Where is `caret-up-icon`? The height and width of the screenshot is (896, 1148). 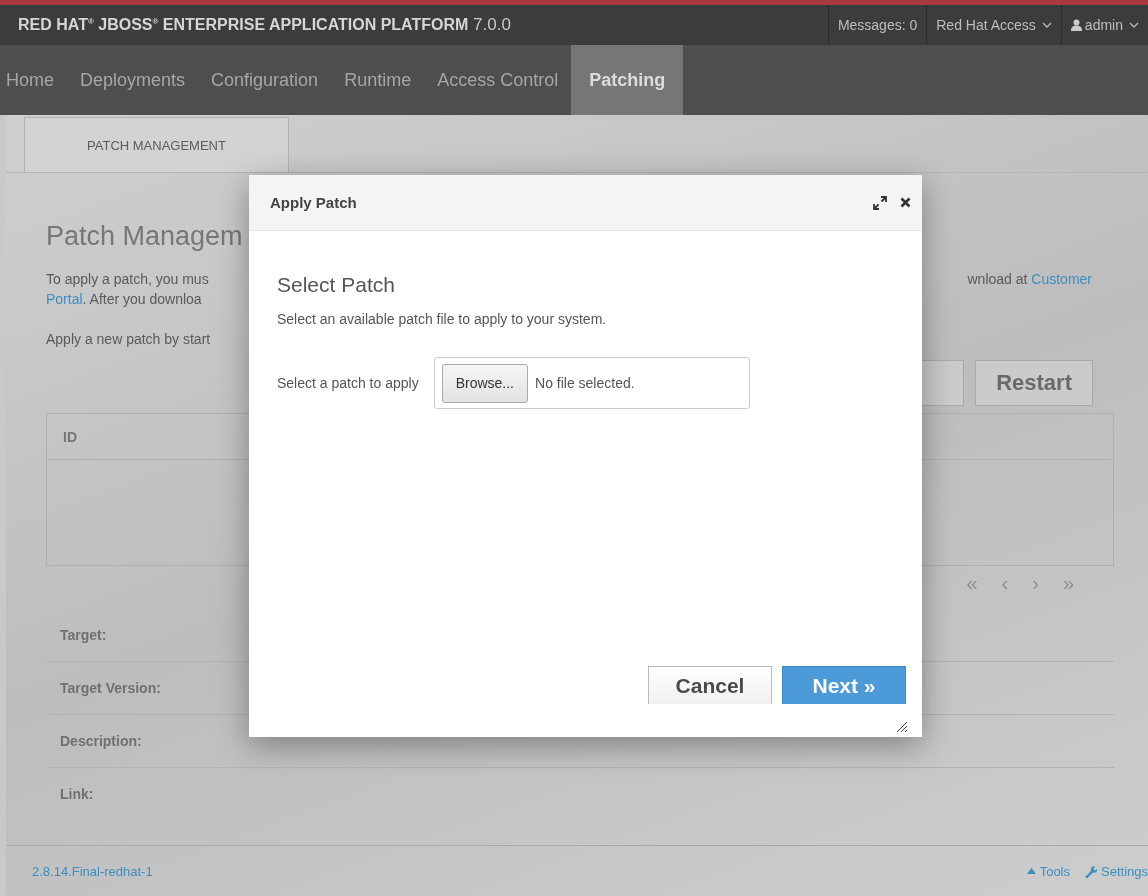 caret-up-icon is located at coordinates (1031, 871).